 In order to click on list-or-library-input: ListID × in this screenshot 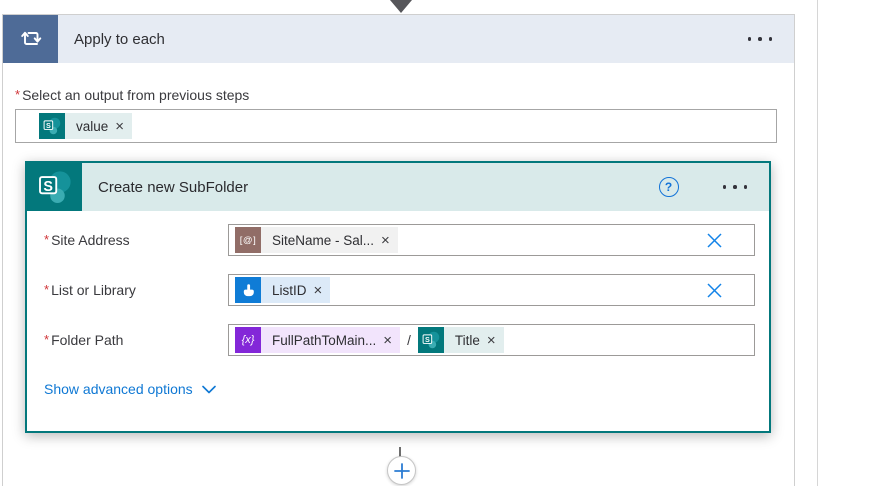, I will do `click(491, 290)`.